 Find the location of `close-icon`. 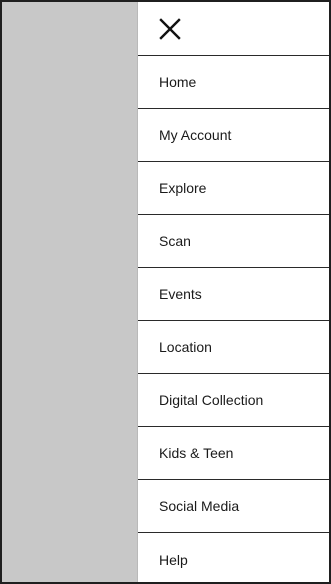

close-icon is located at coordinates (170, 28).